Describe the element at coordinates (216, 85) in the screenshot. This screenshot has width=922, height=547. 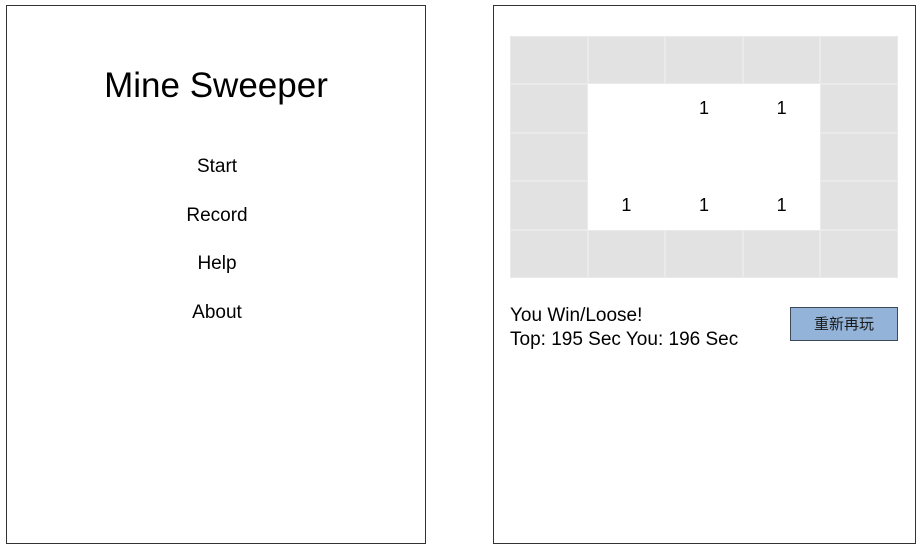
I see `app-title: Mine Sweeper` at that location.